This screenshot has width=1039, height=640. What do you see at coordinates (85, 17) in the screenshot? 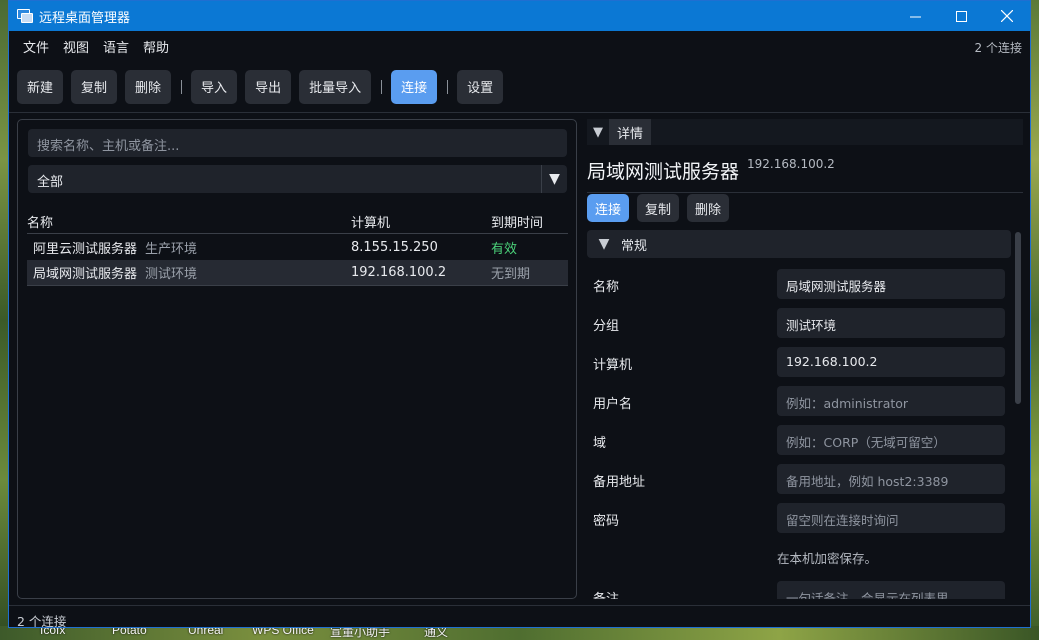
I see `window-title: 远程桌面管理器` at bounding box center [85, 17].